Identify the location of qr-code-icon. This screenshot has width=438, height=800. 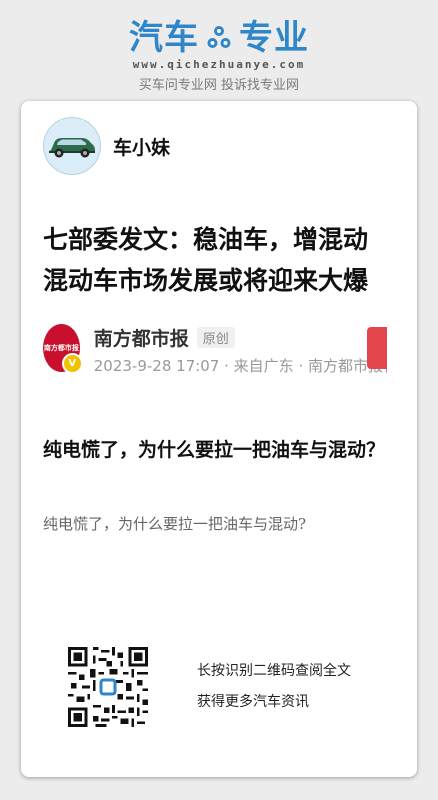
(108, 687).